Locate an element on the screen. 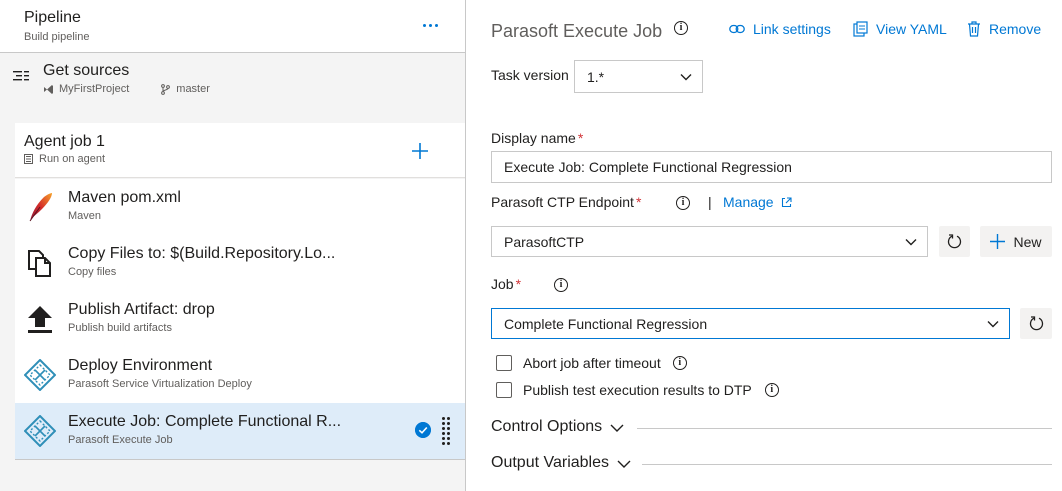  publish-dtp-label: Publish test execution results to DTP is located at coordinates (637, 390).